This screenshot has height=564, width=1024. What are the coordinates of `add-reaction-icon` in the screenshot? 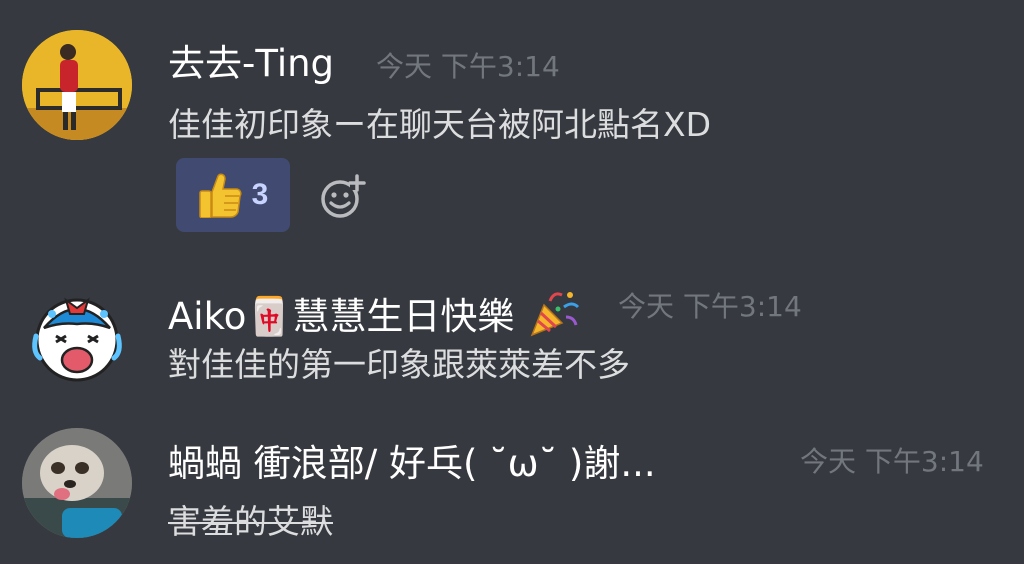 It's located at (343, 196).